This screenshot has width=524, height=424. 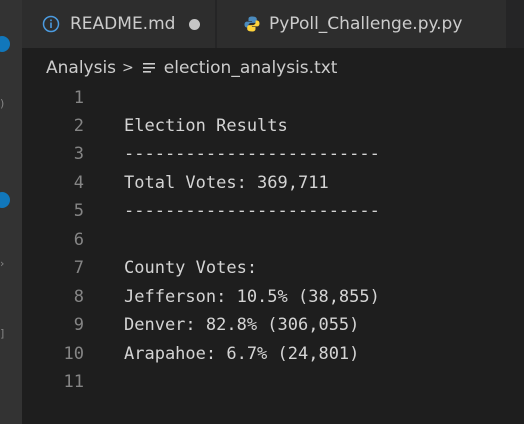 I want to click on editor-line: 11, so click(x=273, y=382).